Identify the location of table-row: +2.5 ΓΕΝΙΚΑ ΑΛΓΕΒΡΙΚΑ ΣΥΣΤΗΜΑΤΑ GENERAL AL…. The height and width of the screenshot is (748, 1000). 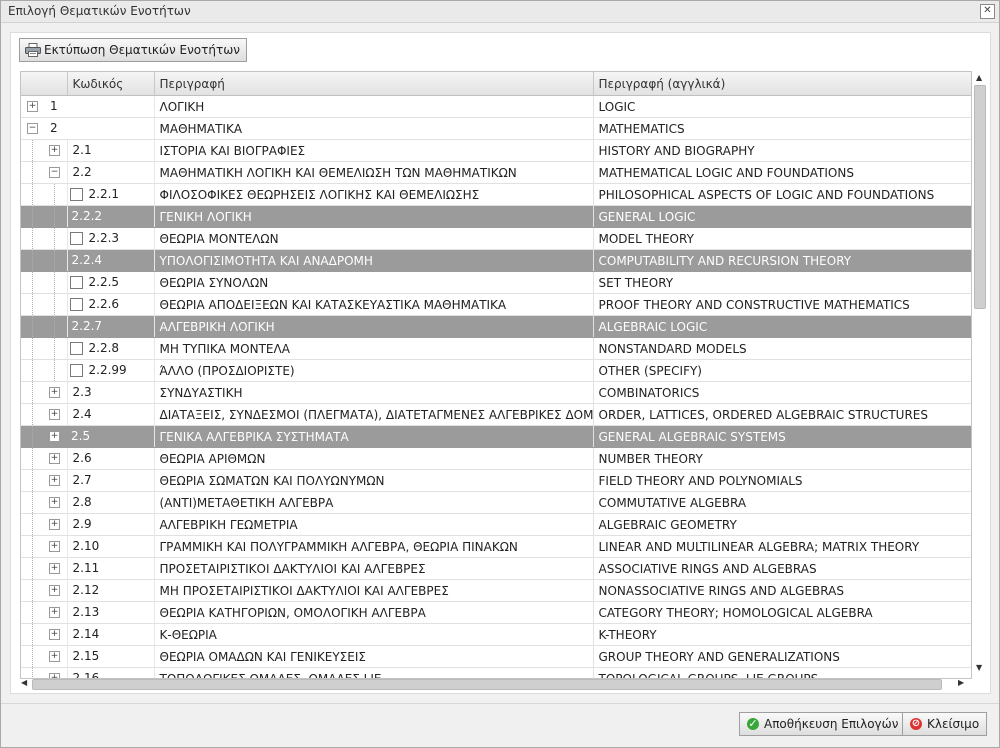
(496, 436).